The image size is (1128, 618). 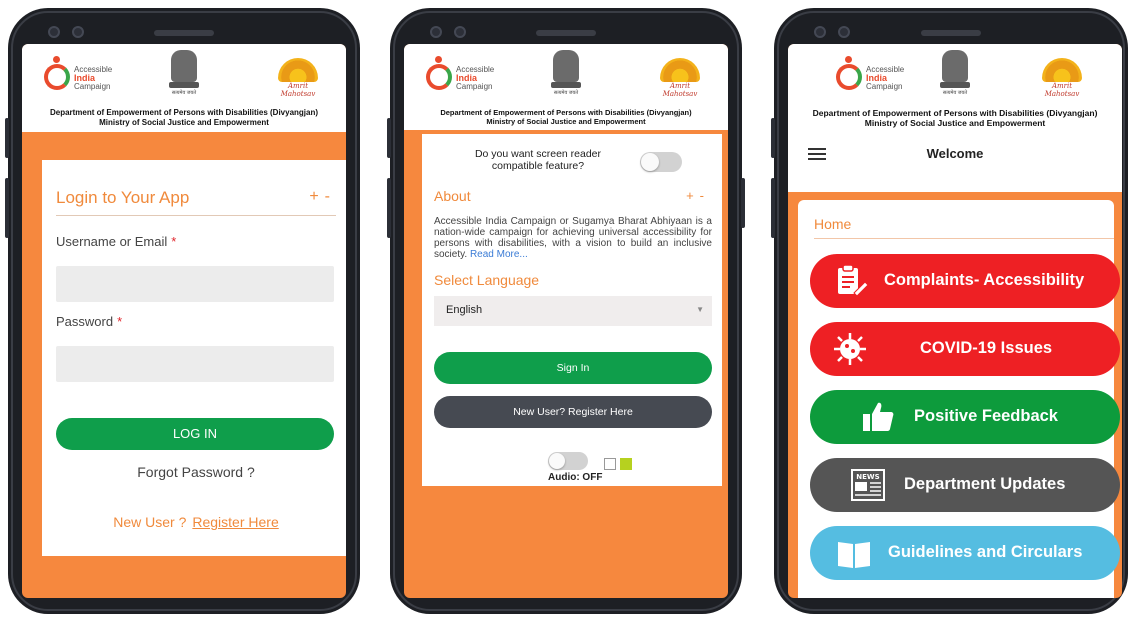 What do you see at coordinates (573, 412) in the screenshot?
I see `register-button: New User? Register Here` at bounding box center [573, 412].